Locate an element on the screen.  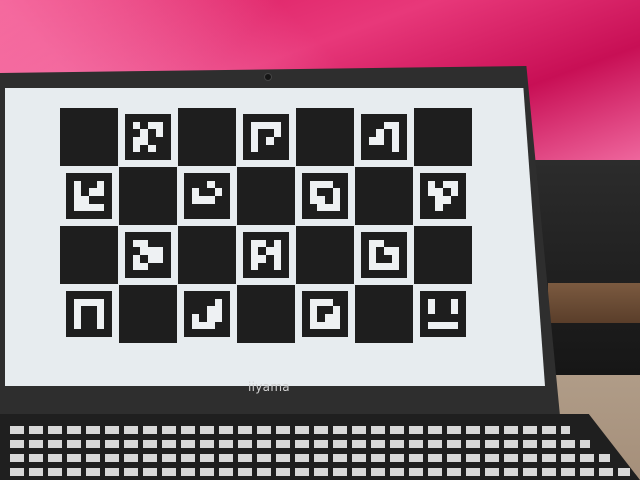
keyboard is located at coordinates (320, 447).